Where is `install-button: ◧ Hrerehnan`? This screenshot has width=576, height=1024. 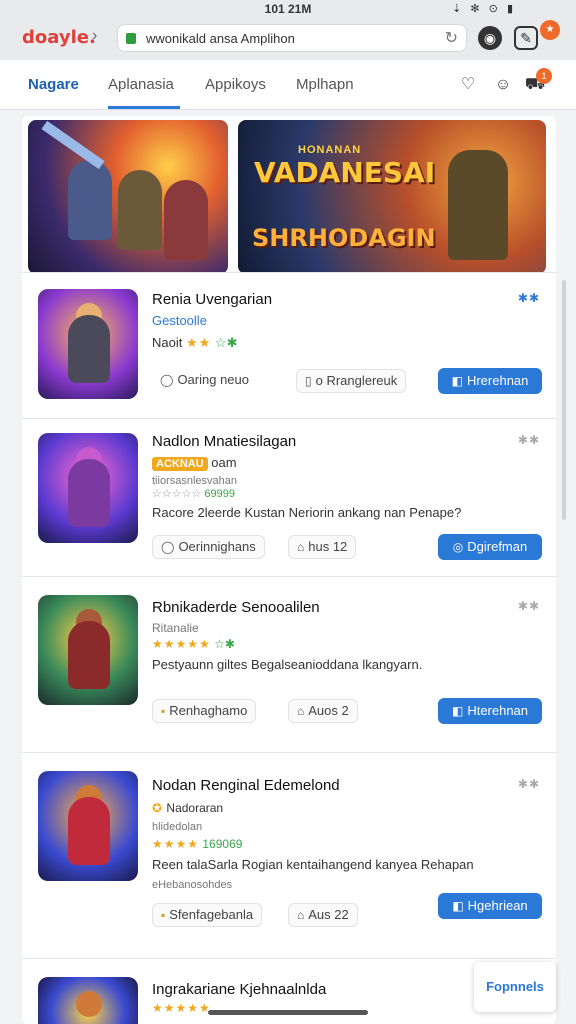 install-button: ◧ Hrerehnan is located at coordinates (490, 381).